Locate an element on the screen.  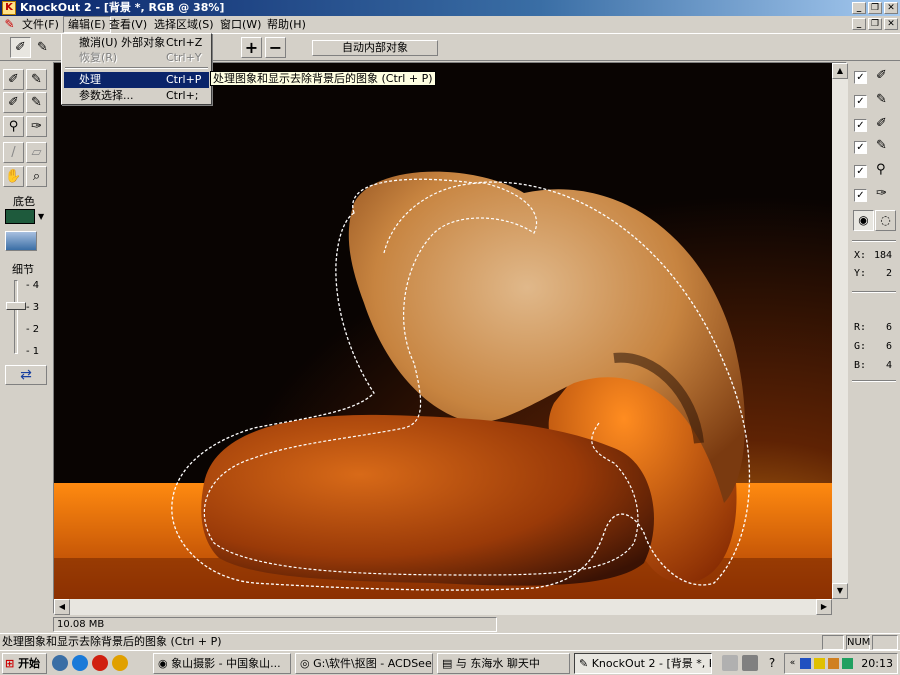
eye-icon: ◉ is located at coordinates (863, 220).